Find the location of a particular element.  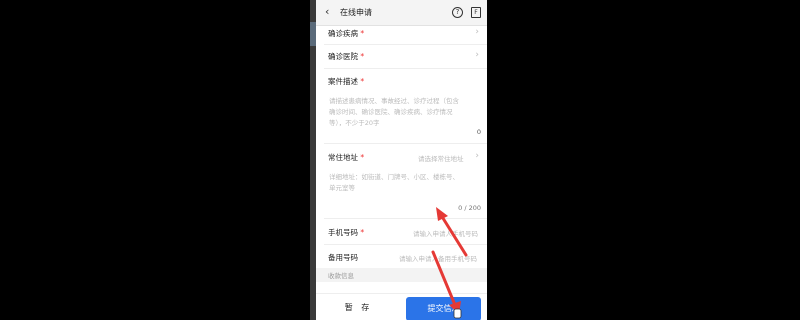

annotation-arrows is located at coordinates (449, 263).